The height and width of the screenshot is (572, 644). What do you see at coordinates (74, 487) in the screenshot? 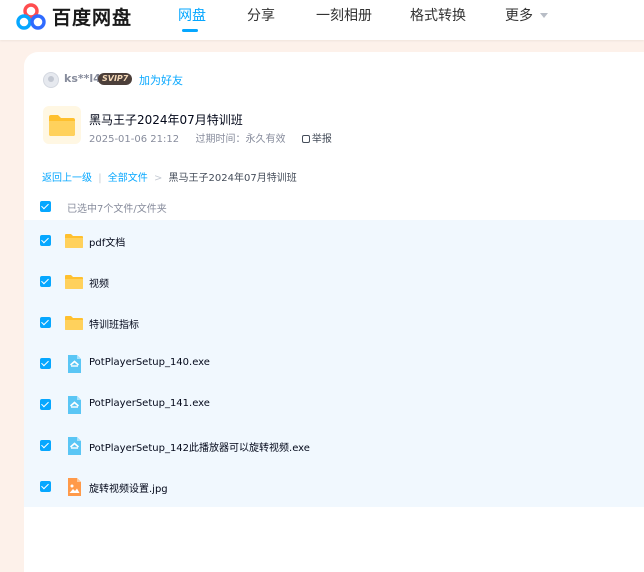
I see `image-file-icon` at bounding box center [74, 487].